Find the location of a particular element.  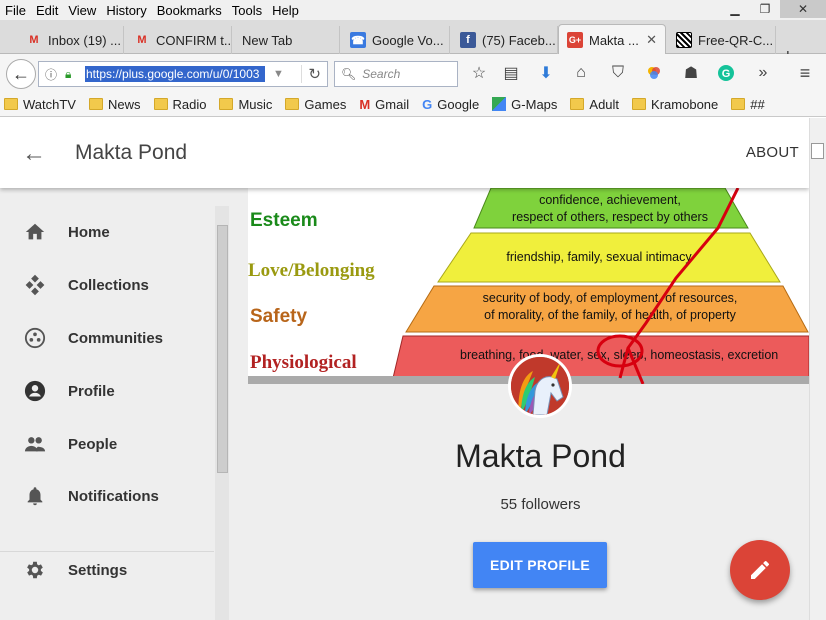

page-scrollbar-thumb is located at coordinates (817, 151).